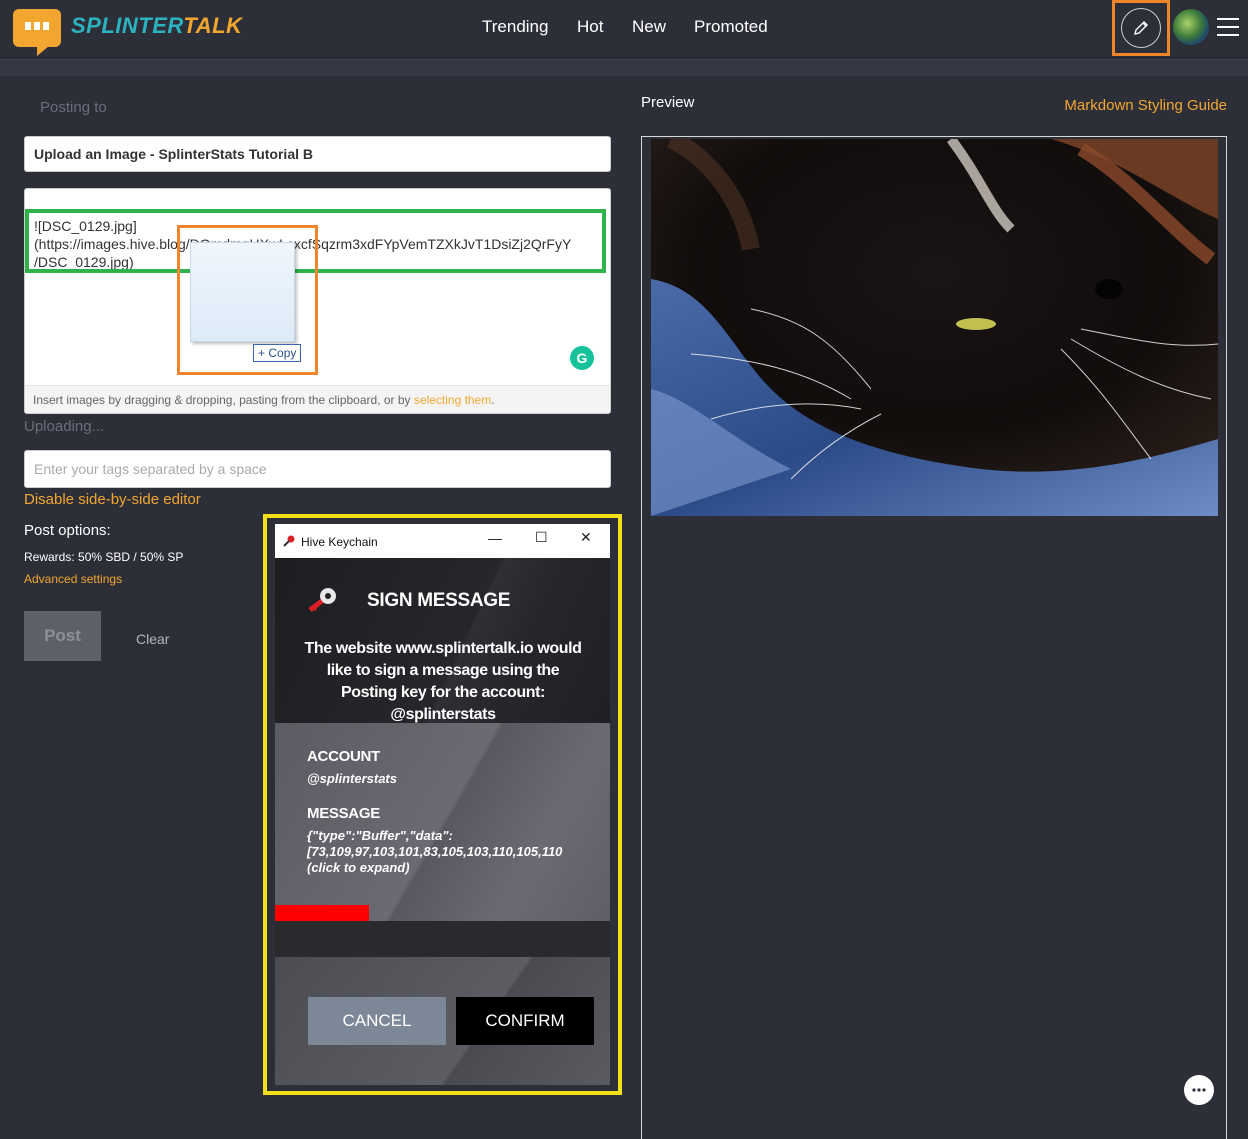 The height and width of the screenshot is (1139, 1248). I want to click on preview-label: Preview, so click(668, 102).